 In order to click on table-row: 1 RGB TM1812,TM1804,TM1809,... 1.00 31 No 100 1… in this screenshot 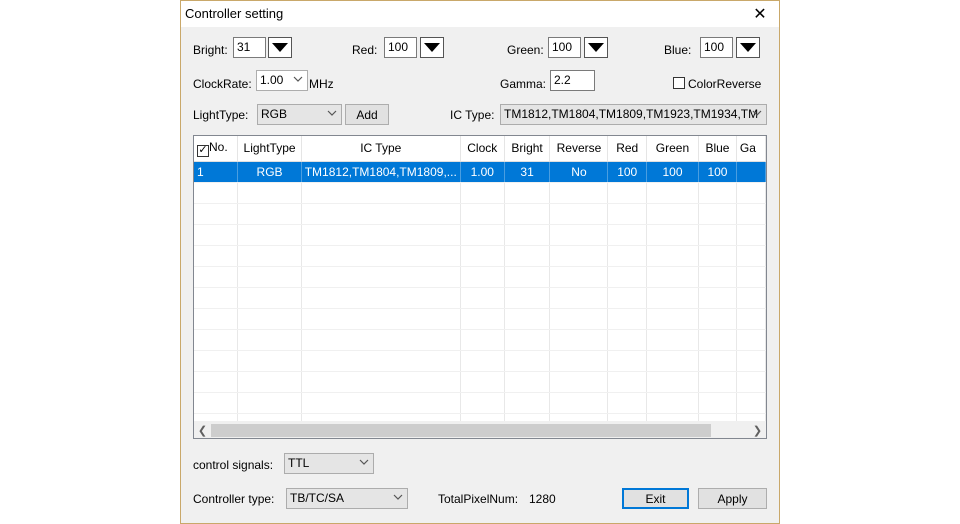, I will do `click(480, 172)`.